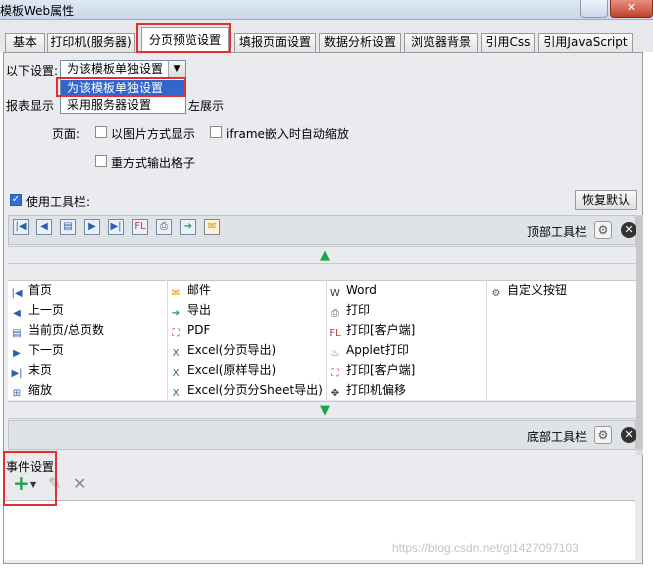 The image size is (653, 568). What do you see at coordinates (322, 435) in the screenshot?
I see `bottom-toolbar: 底部工具栏 ⚙ ✕` at bounding box center [322, 435].